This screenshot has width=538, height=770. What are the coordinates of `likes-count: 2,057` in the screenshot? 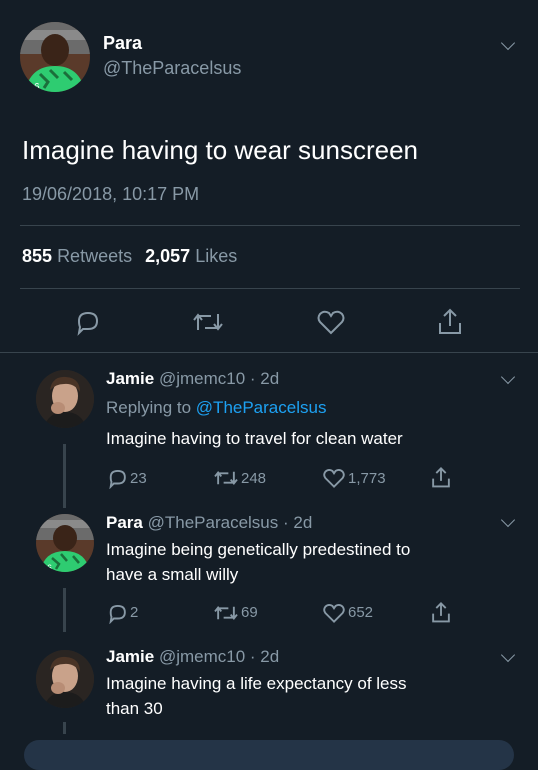 It's located at (167, 256).